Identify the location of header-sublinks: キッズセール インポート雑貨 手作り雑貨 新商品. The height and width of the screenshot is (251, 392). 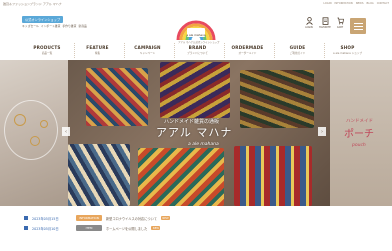
(54, 26).